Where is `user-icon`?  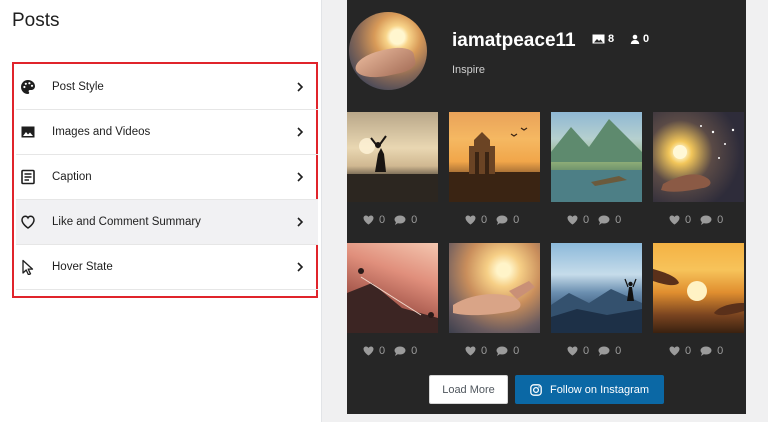
user-icon is located at coordinates (635, 39).